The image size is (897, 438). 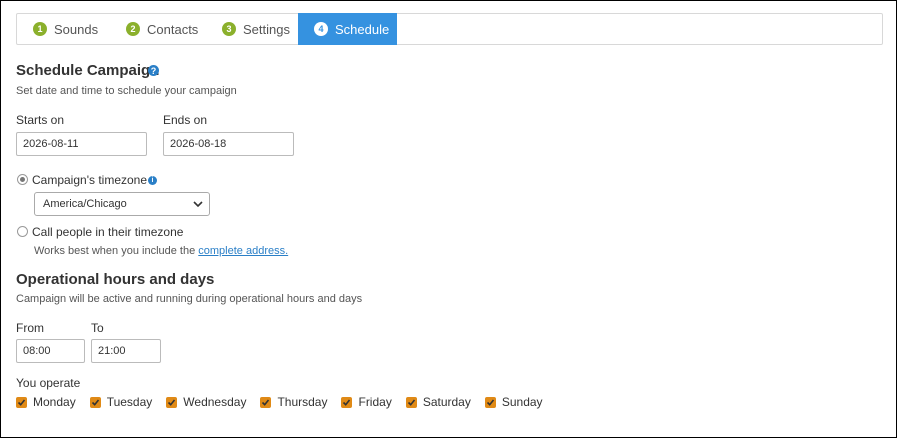 What do you see at coordinates (129, 402) in the screenshot?
I see `day-label: Tuesday` at bounding box center [129, 402].